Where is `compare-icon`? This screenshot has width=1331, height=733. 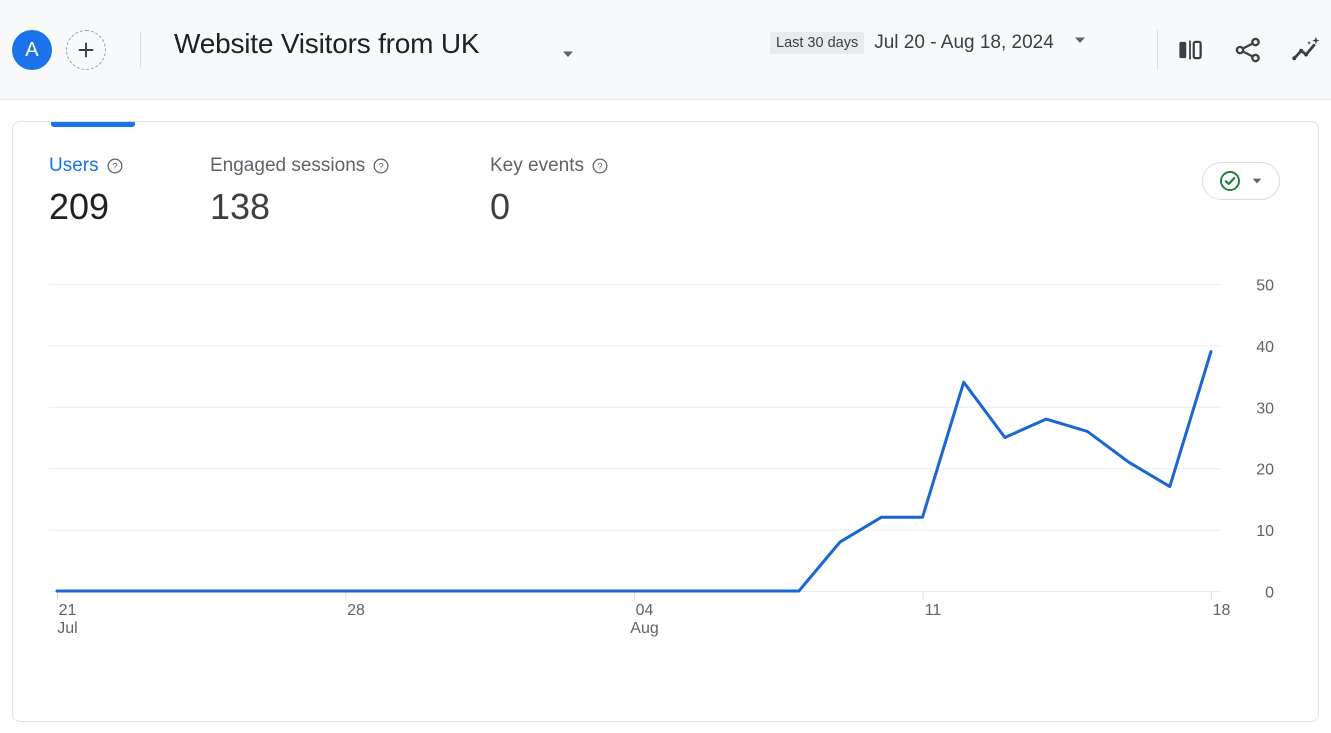 compare-icon is located at coordinates (1190, 50).